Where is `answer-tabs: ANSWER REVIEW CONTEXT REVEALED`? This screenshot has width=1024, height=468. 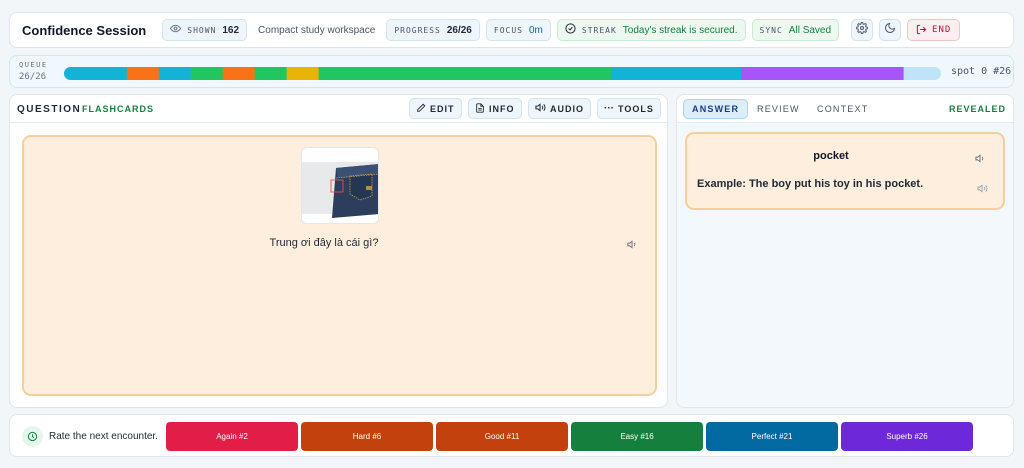
answer-tabs: ANSWER REVIEW CONTEXT REVEALED is located at coordinates (845, 109).